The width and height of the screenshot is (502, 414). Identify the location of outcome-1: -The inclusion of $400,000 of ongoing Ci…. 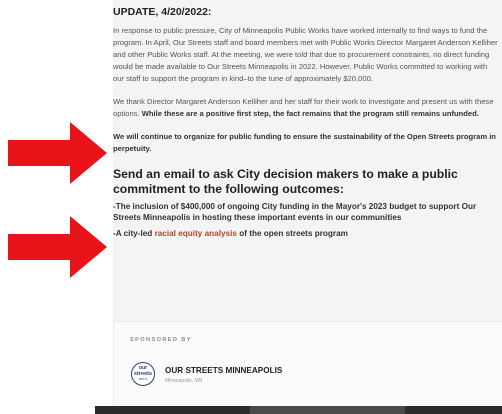
(295, 212).